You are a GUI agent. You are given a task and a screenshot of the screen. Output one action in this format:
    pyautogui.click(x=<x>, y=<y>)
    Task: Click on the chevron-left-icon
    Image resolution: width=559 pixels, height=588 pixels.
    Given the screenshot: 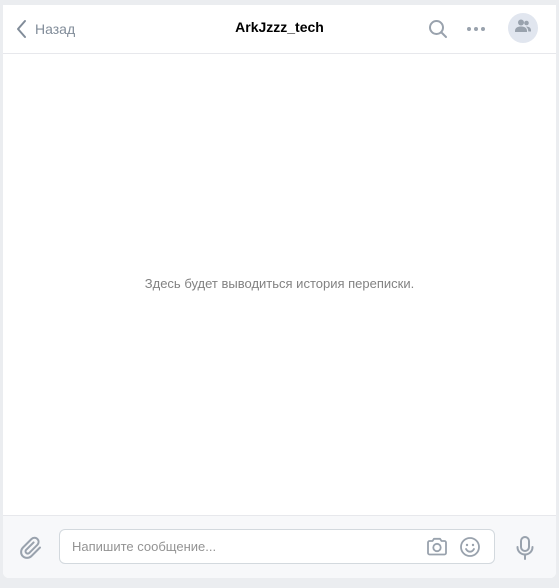 What is the action you would take?
    pyautogui.click(x=22, y=29)
    